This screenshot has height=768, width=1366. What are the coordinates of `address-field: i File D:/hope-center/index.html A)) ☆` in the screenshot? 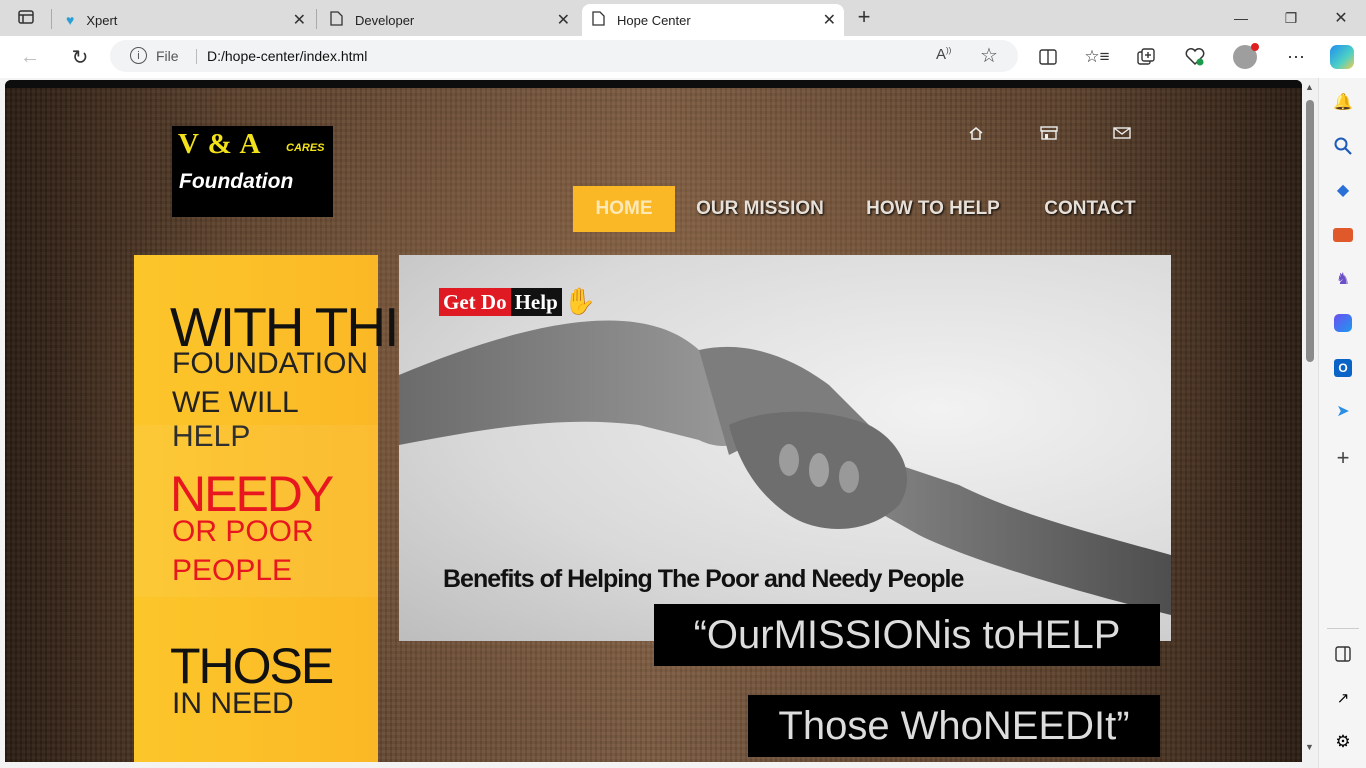 It's located at (564, 56).